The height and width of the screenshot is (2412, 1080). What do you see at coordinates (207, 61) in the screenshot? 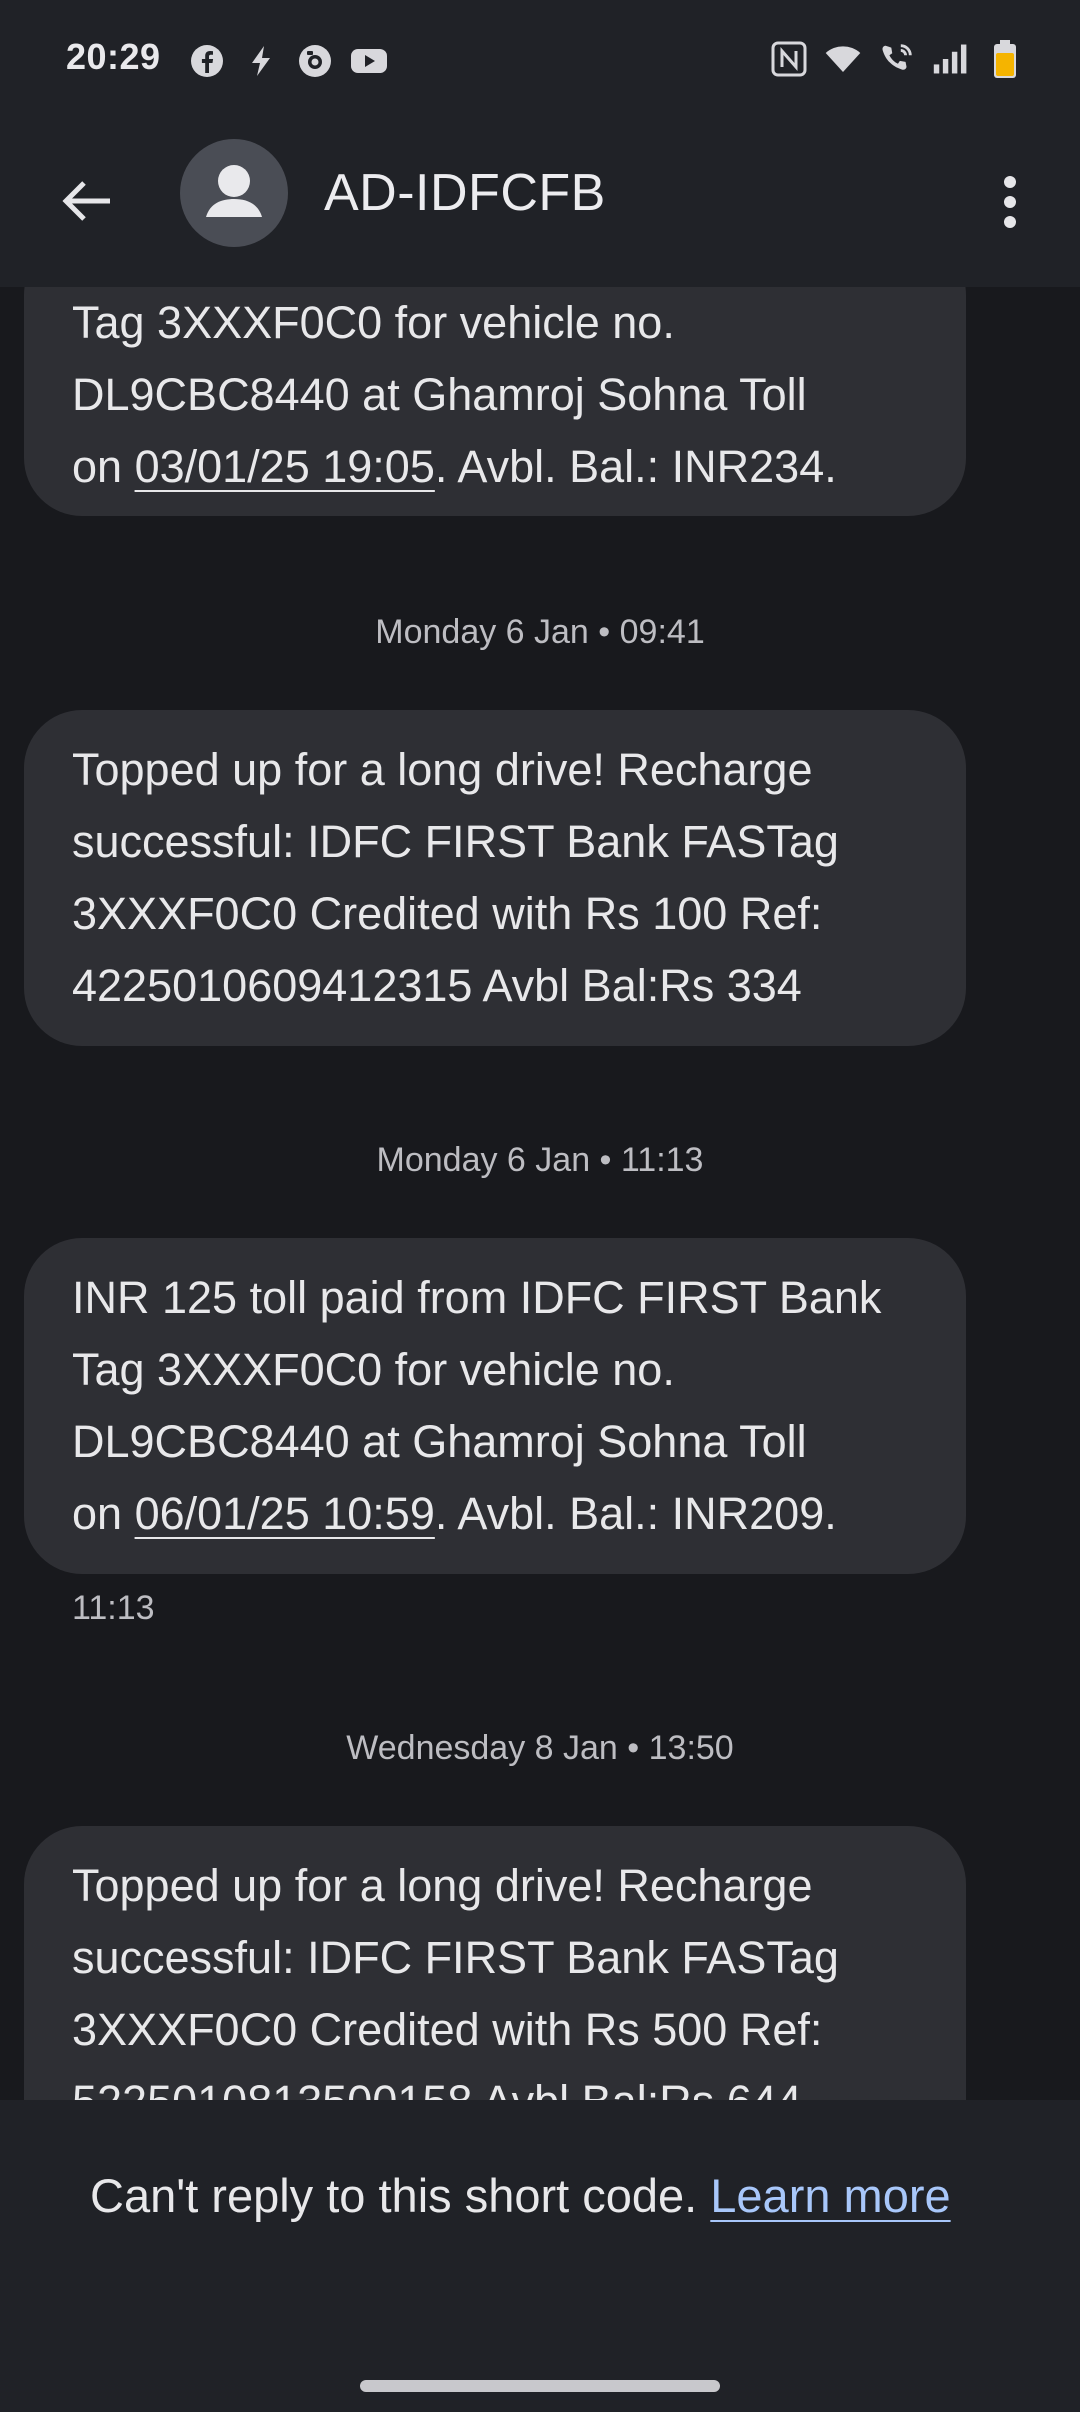
I see `facebook-icon` at bounding box center [207, 61].